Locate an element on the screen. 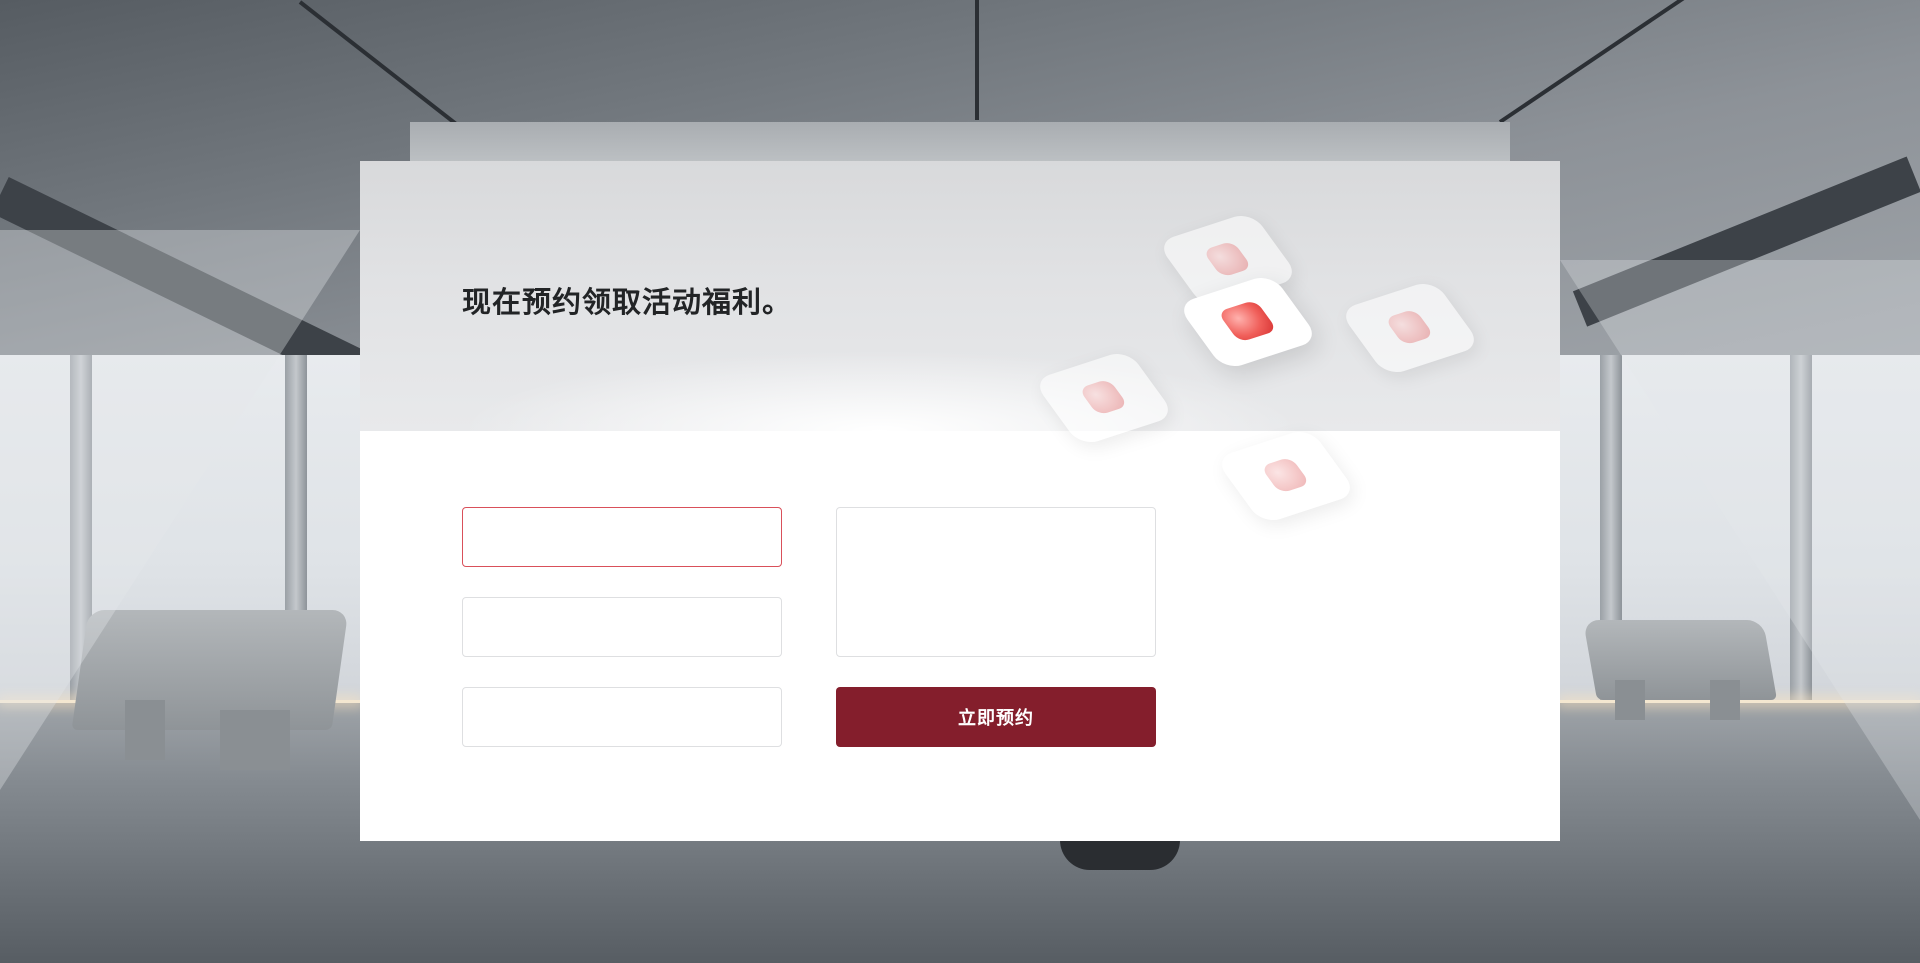  phone-input is located at coordinates (622, 627).